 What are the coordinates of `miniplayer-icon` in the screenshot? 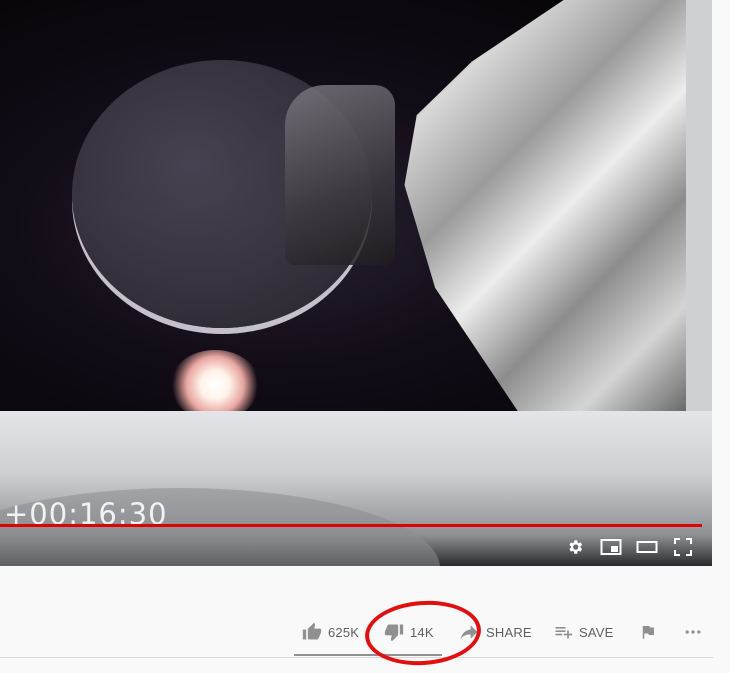 It's located at (611, 547).